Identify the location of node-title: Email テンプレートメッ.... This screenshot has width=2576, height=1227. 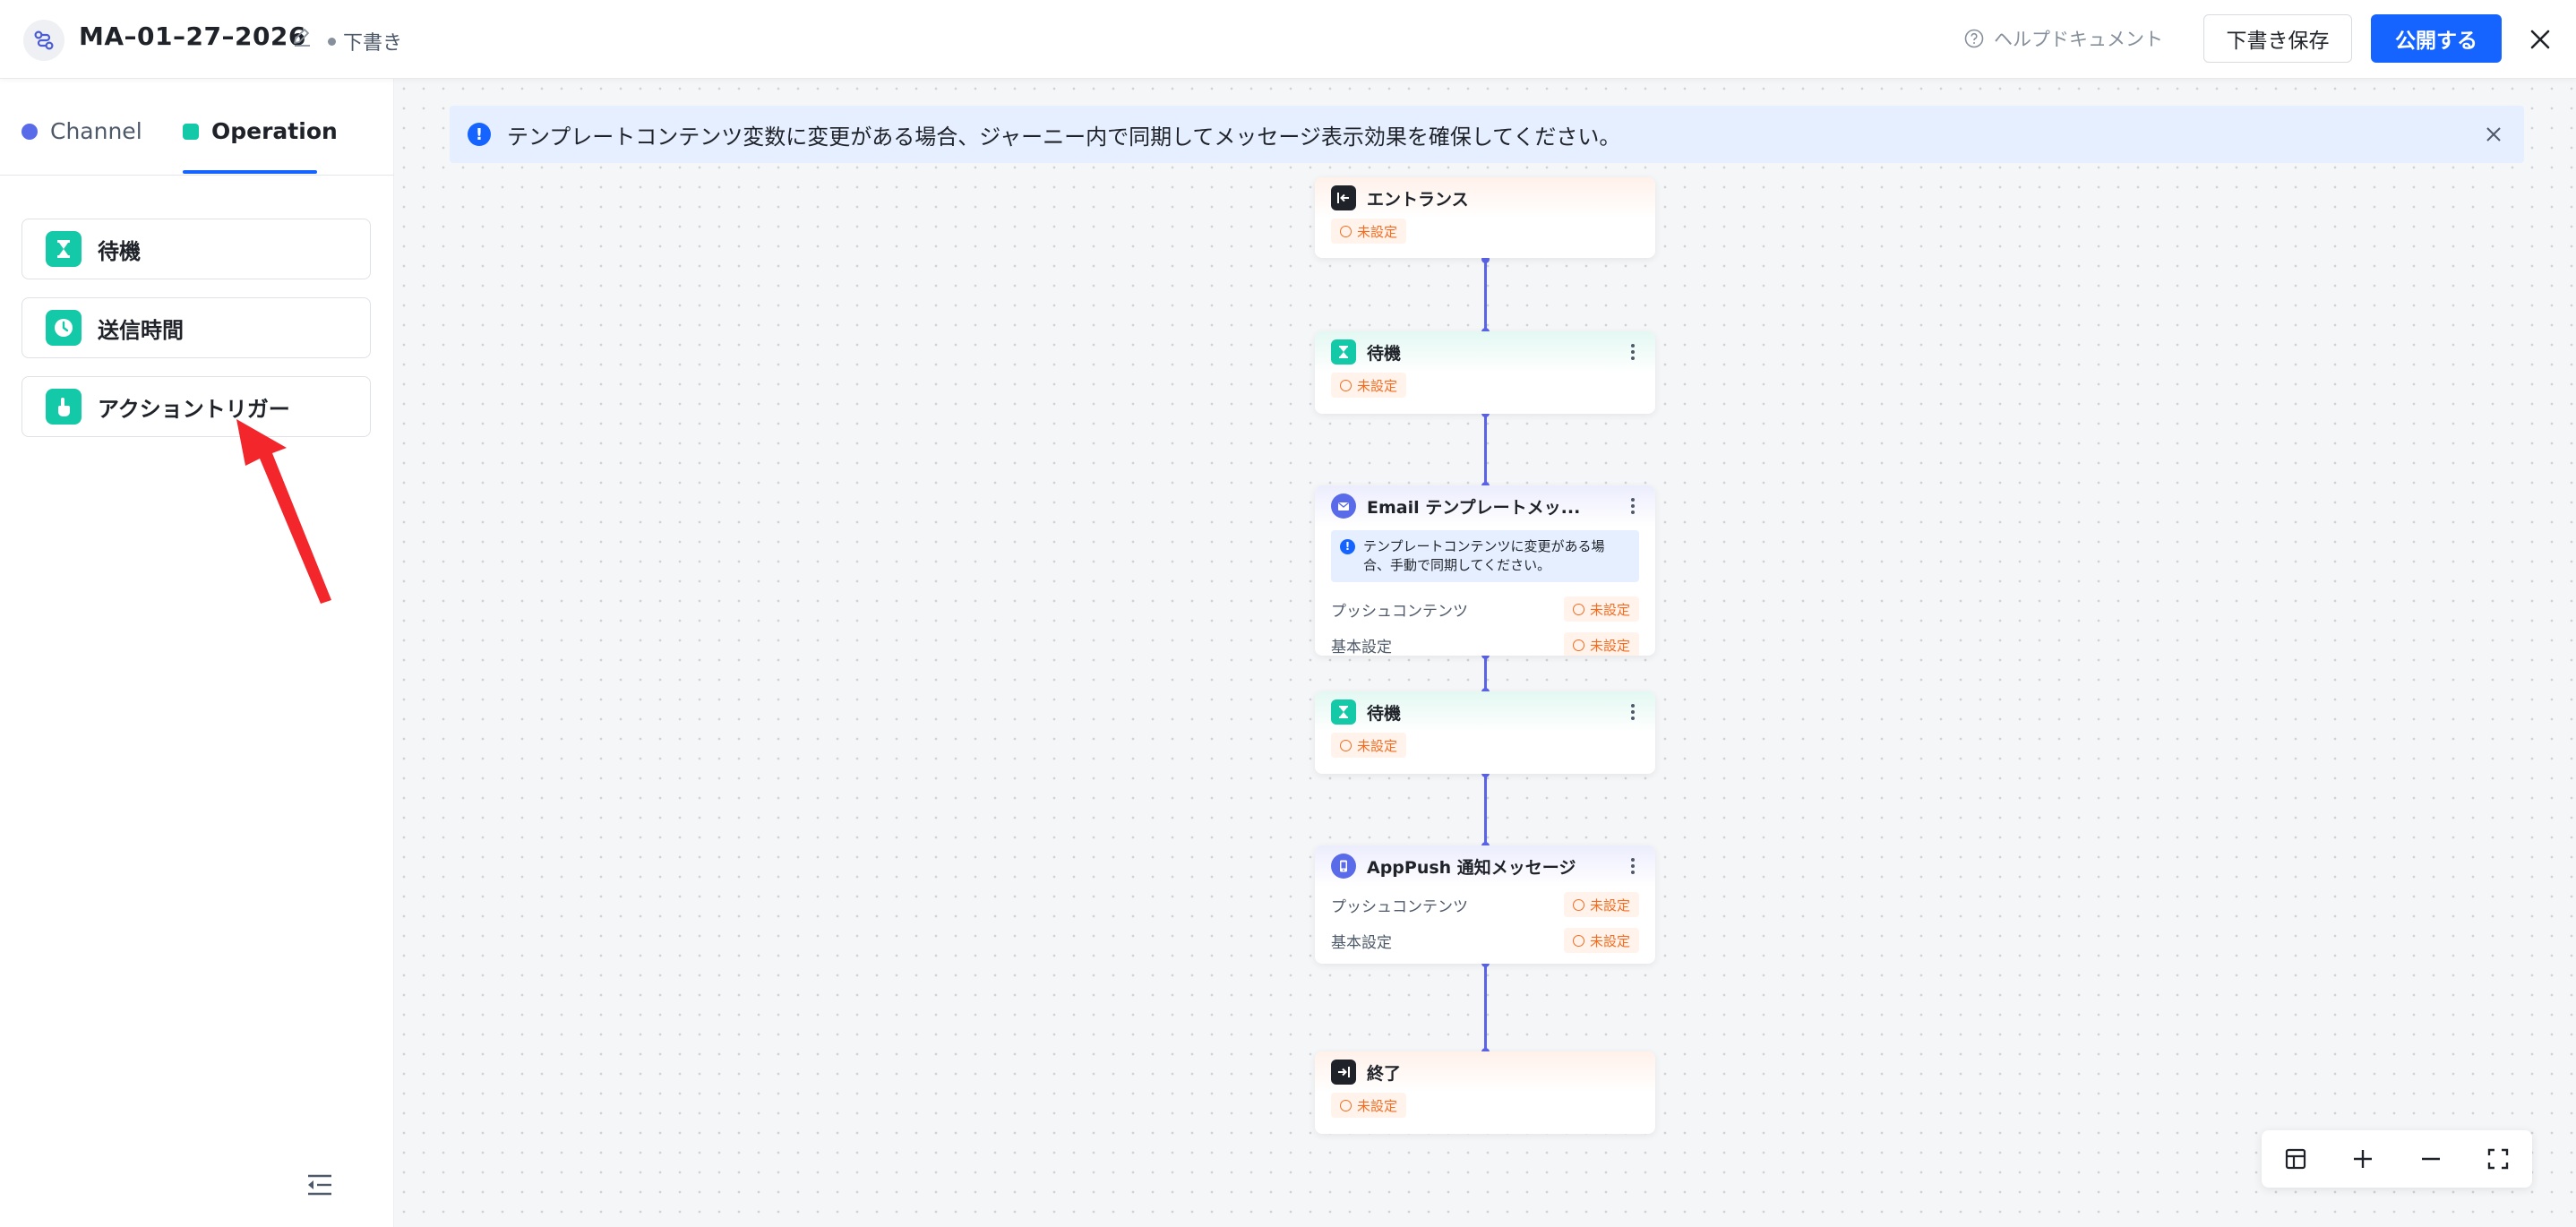
(1474, 507).